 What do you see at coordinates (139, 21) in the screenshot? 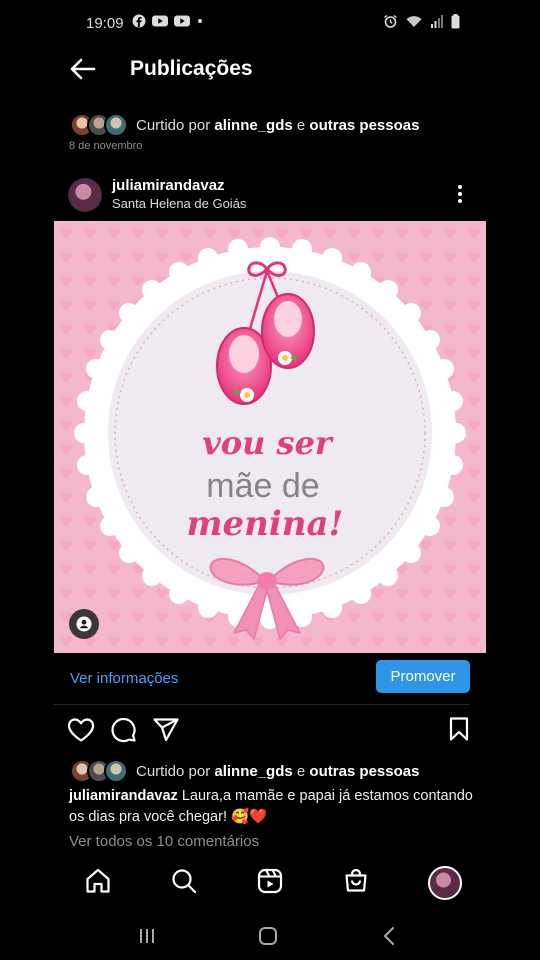
I see `facebook-icon` at bounding box center [139, 21].